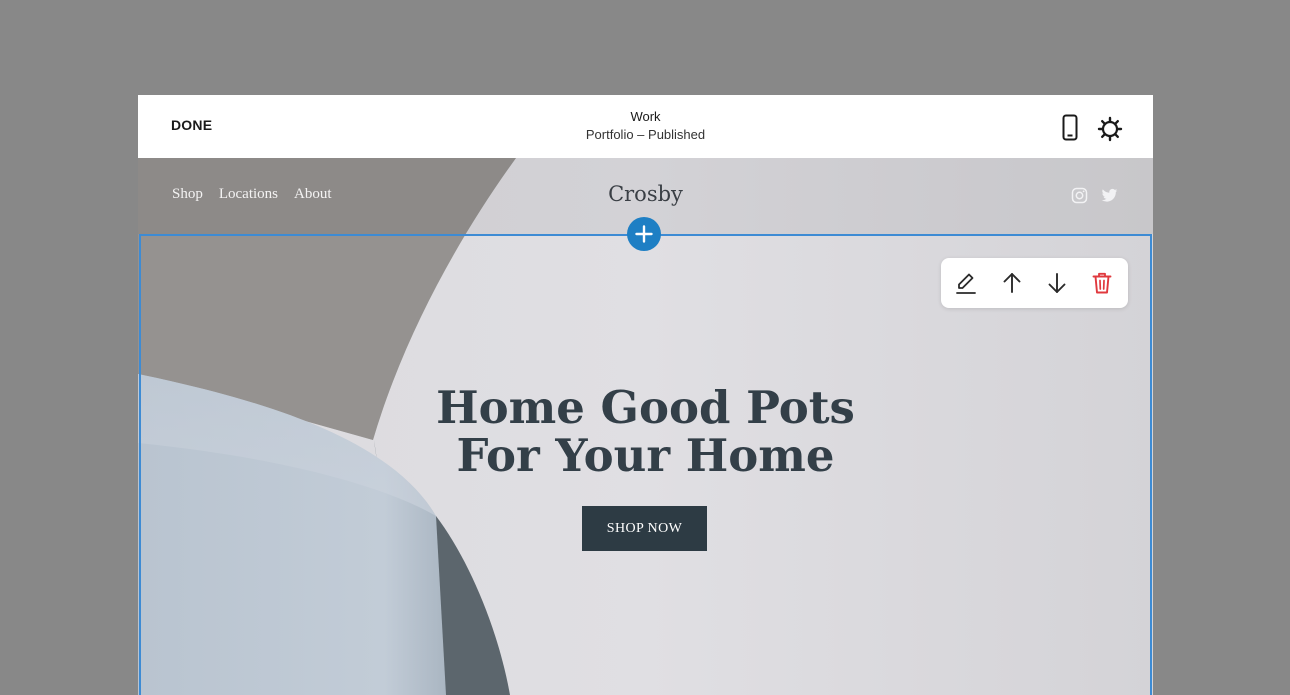 This screenshot has width=1290, height=695. I want to click on editor-top-bar: DONE Work Portfolio – Published, so click(645, 126).